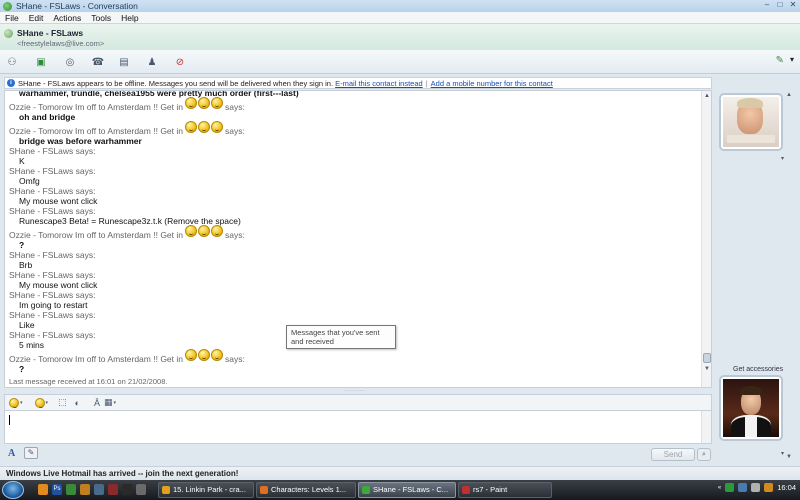 This screenshot has height=500, width=800. What do you see at coordinates (180, 62) in the screenshot?
I see `block-contact-icon: ⊘` at bounding box center [180, 62].